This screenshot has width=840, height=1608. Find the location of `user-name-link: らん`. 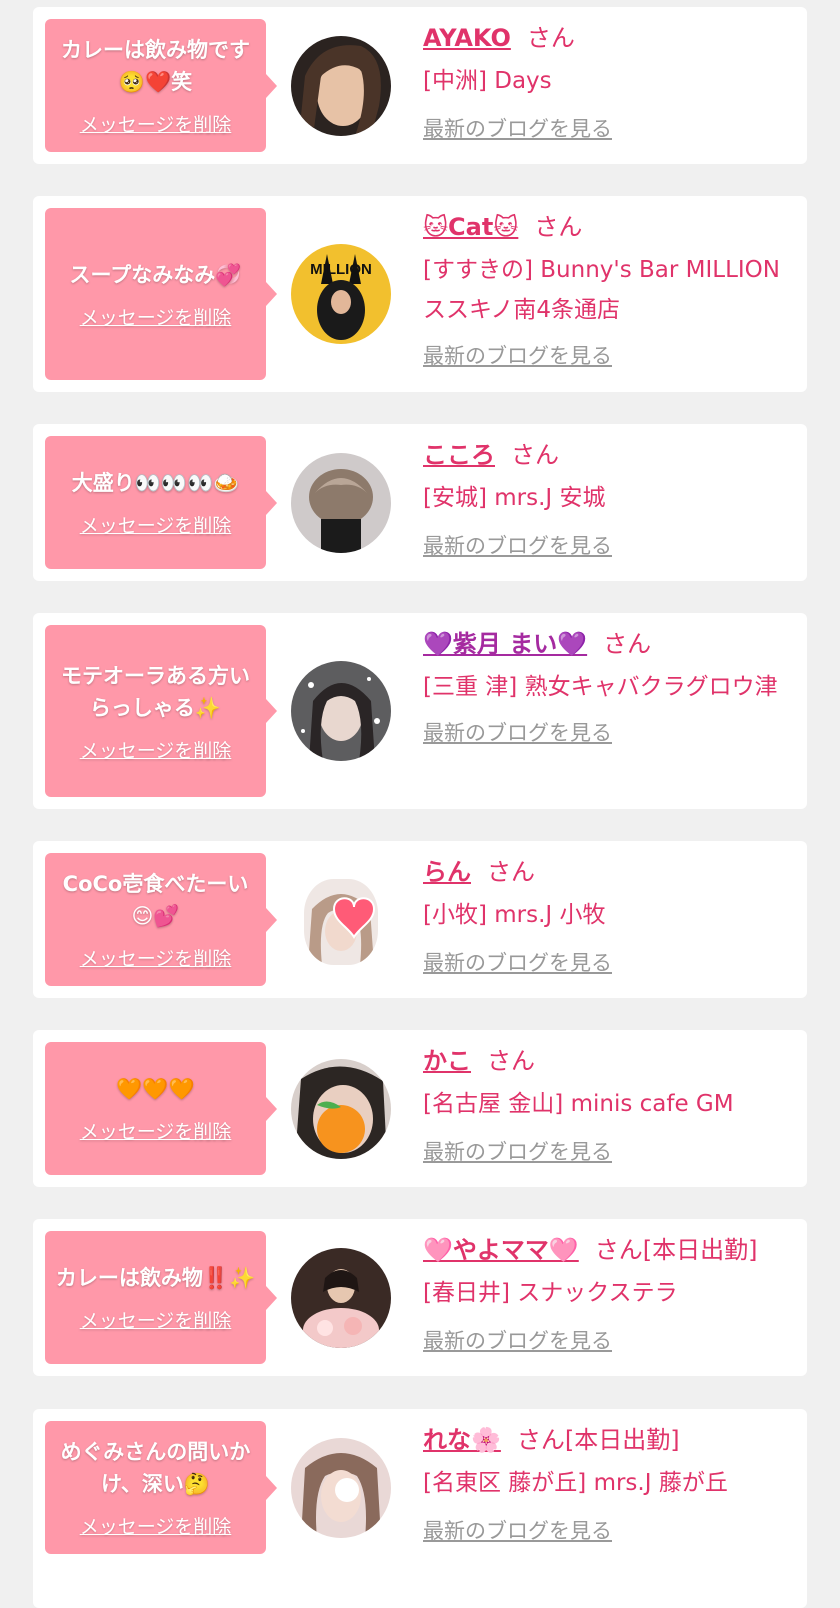

user-name-link: らん is located at coordinates (447, 872).